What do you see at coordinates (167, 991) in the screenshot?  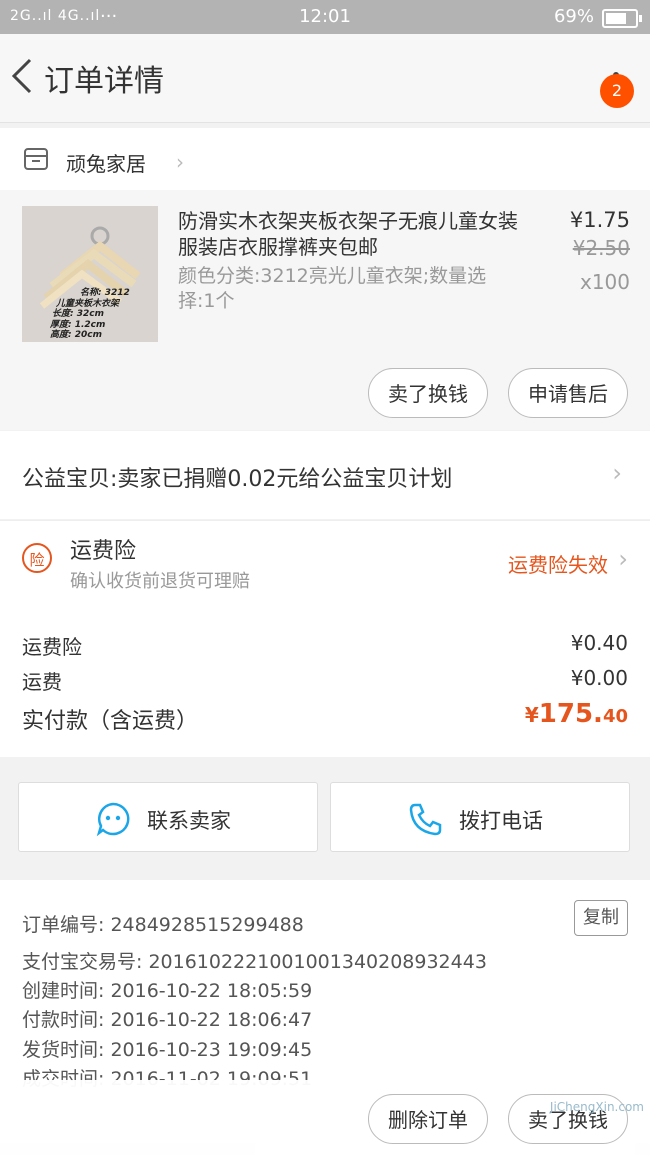 I see `created-time: 创建时间: 2016-10-22 18:05:59` at bounding box center [167, 991].